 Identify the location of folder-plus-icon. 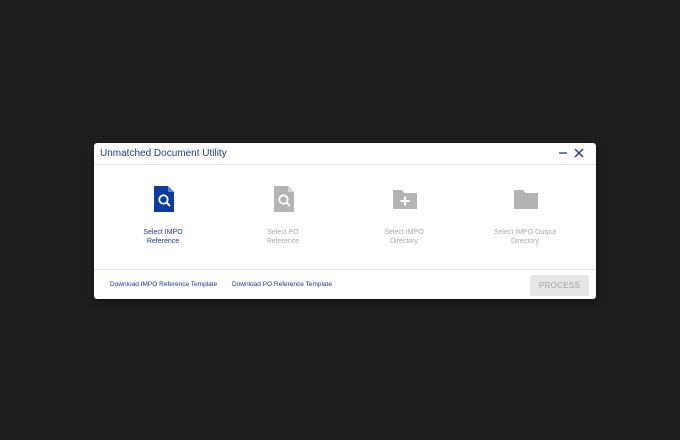
(405, 199).